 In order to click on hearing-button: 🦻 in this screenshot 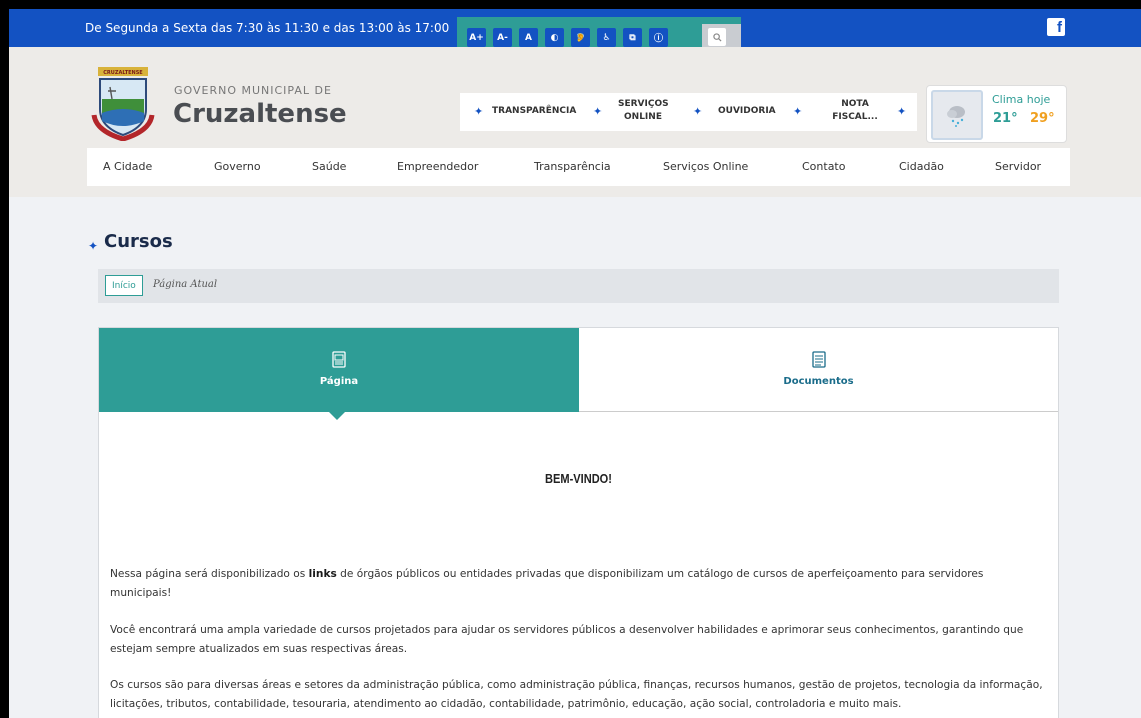, I will do `click(580, 37)`.